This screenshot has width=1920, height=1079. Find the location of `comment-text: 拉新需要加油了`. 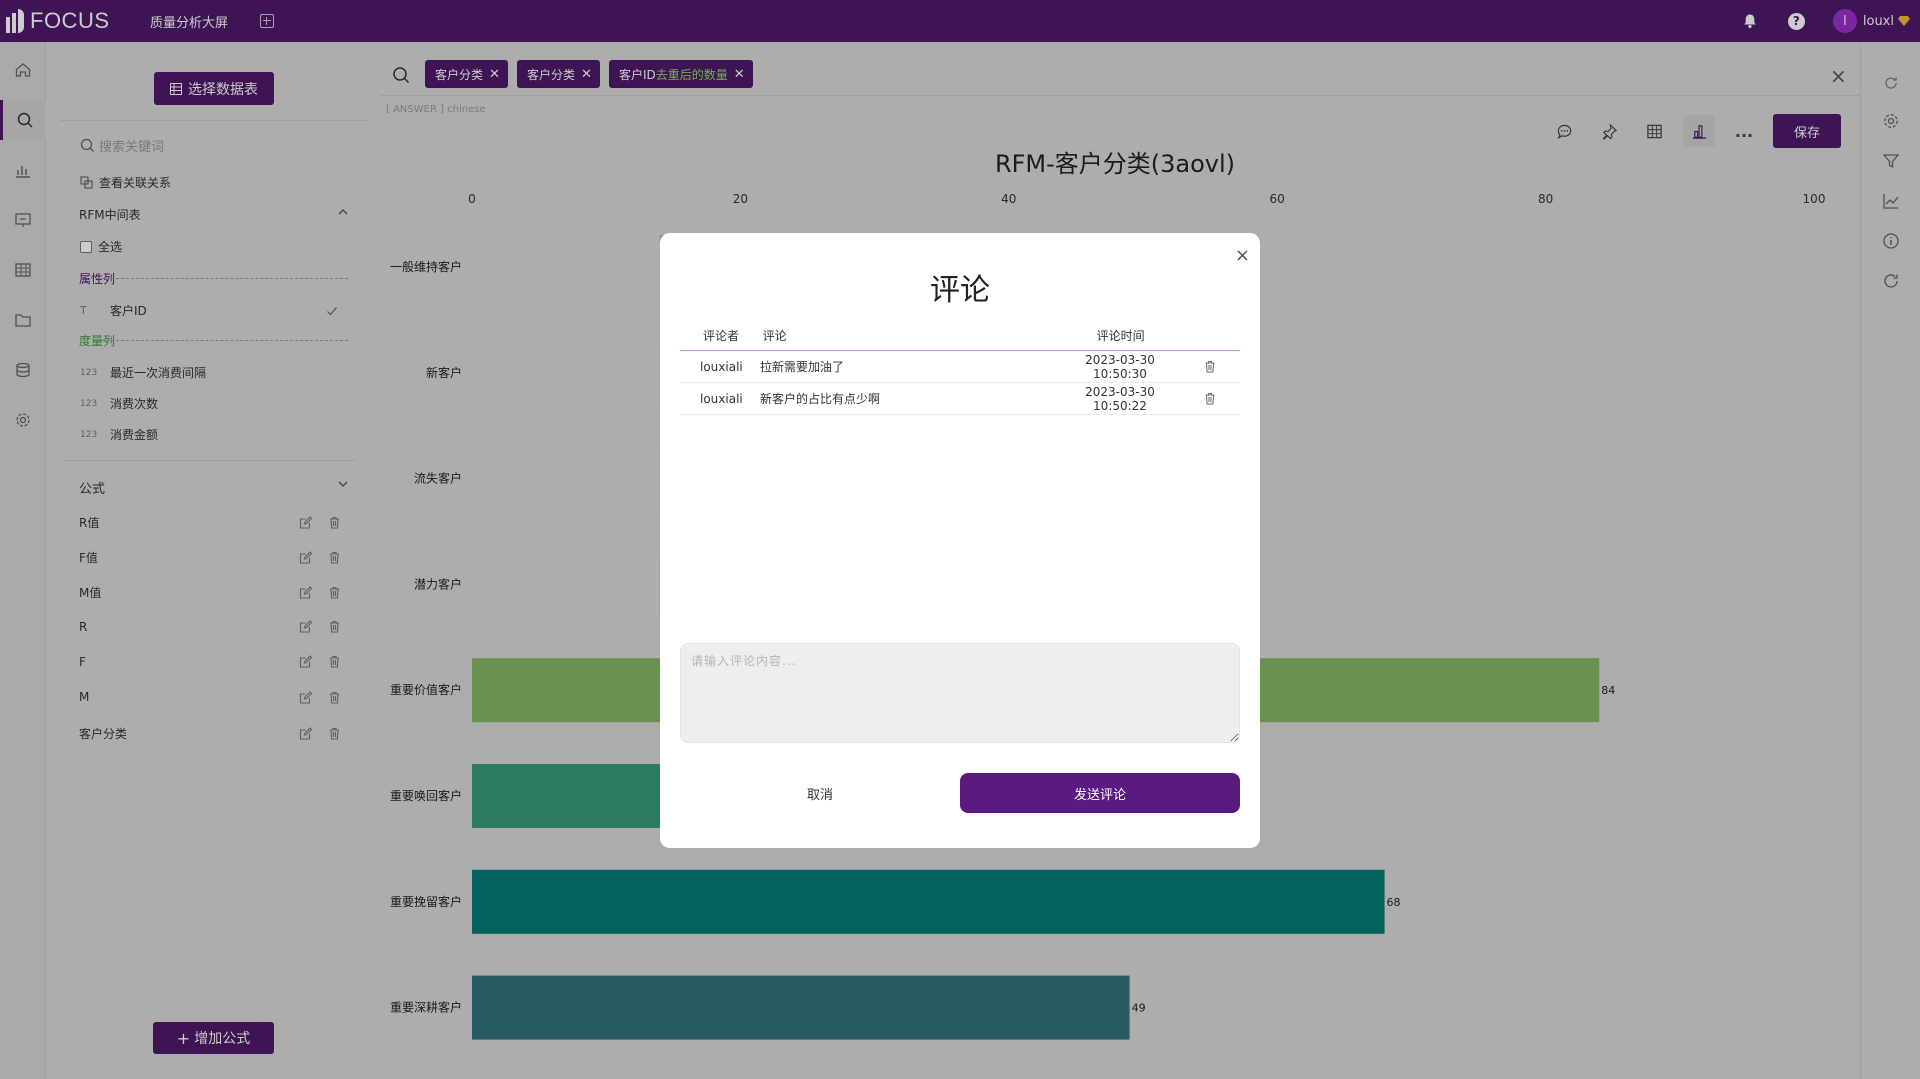

comment-text: 拉新需要加油了 is located at coordinates (802, 367).